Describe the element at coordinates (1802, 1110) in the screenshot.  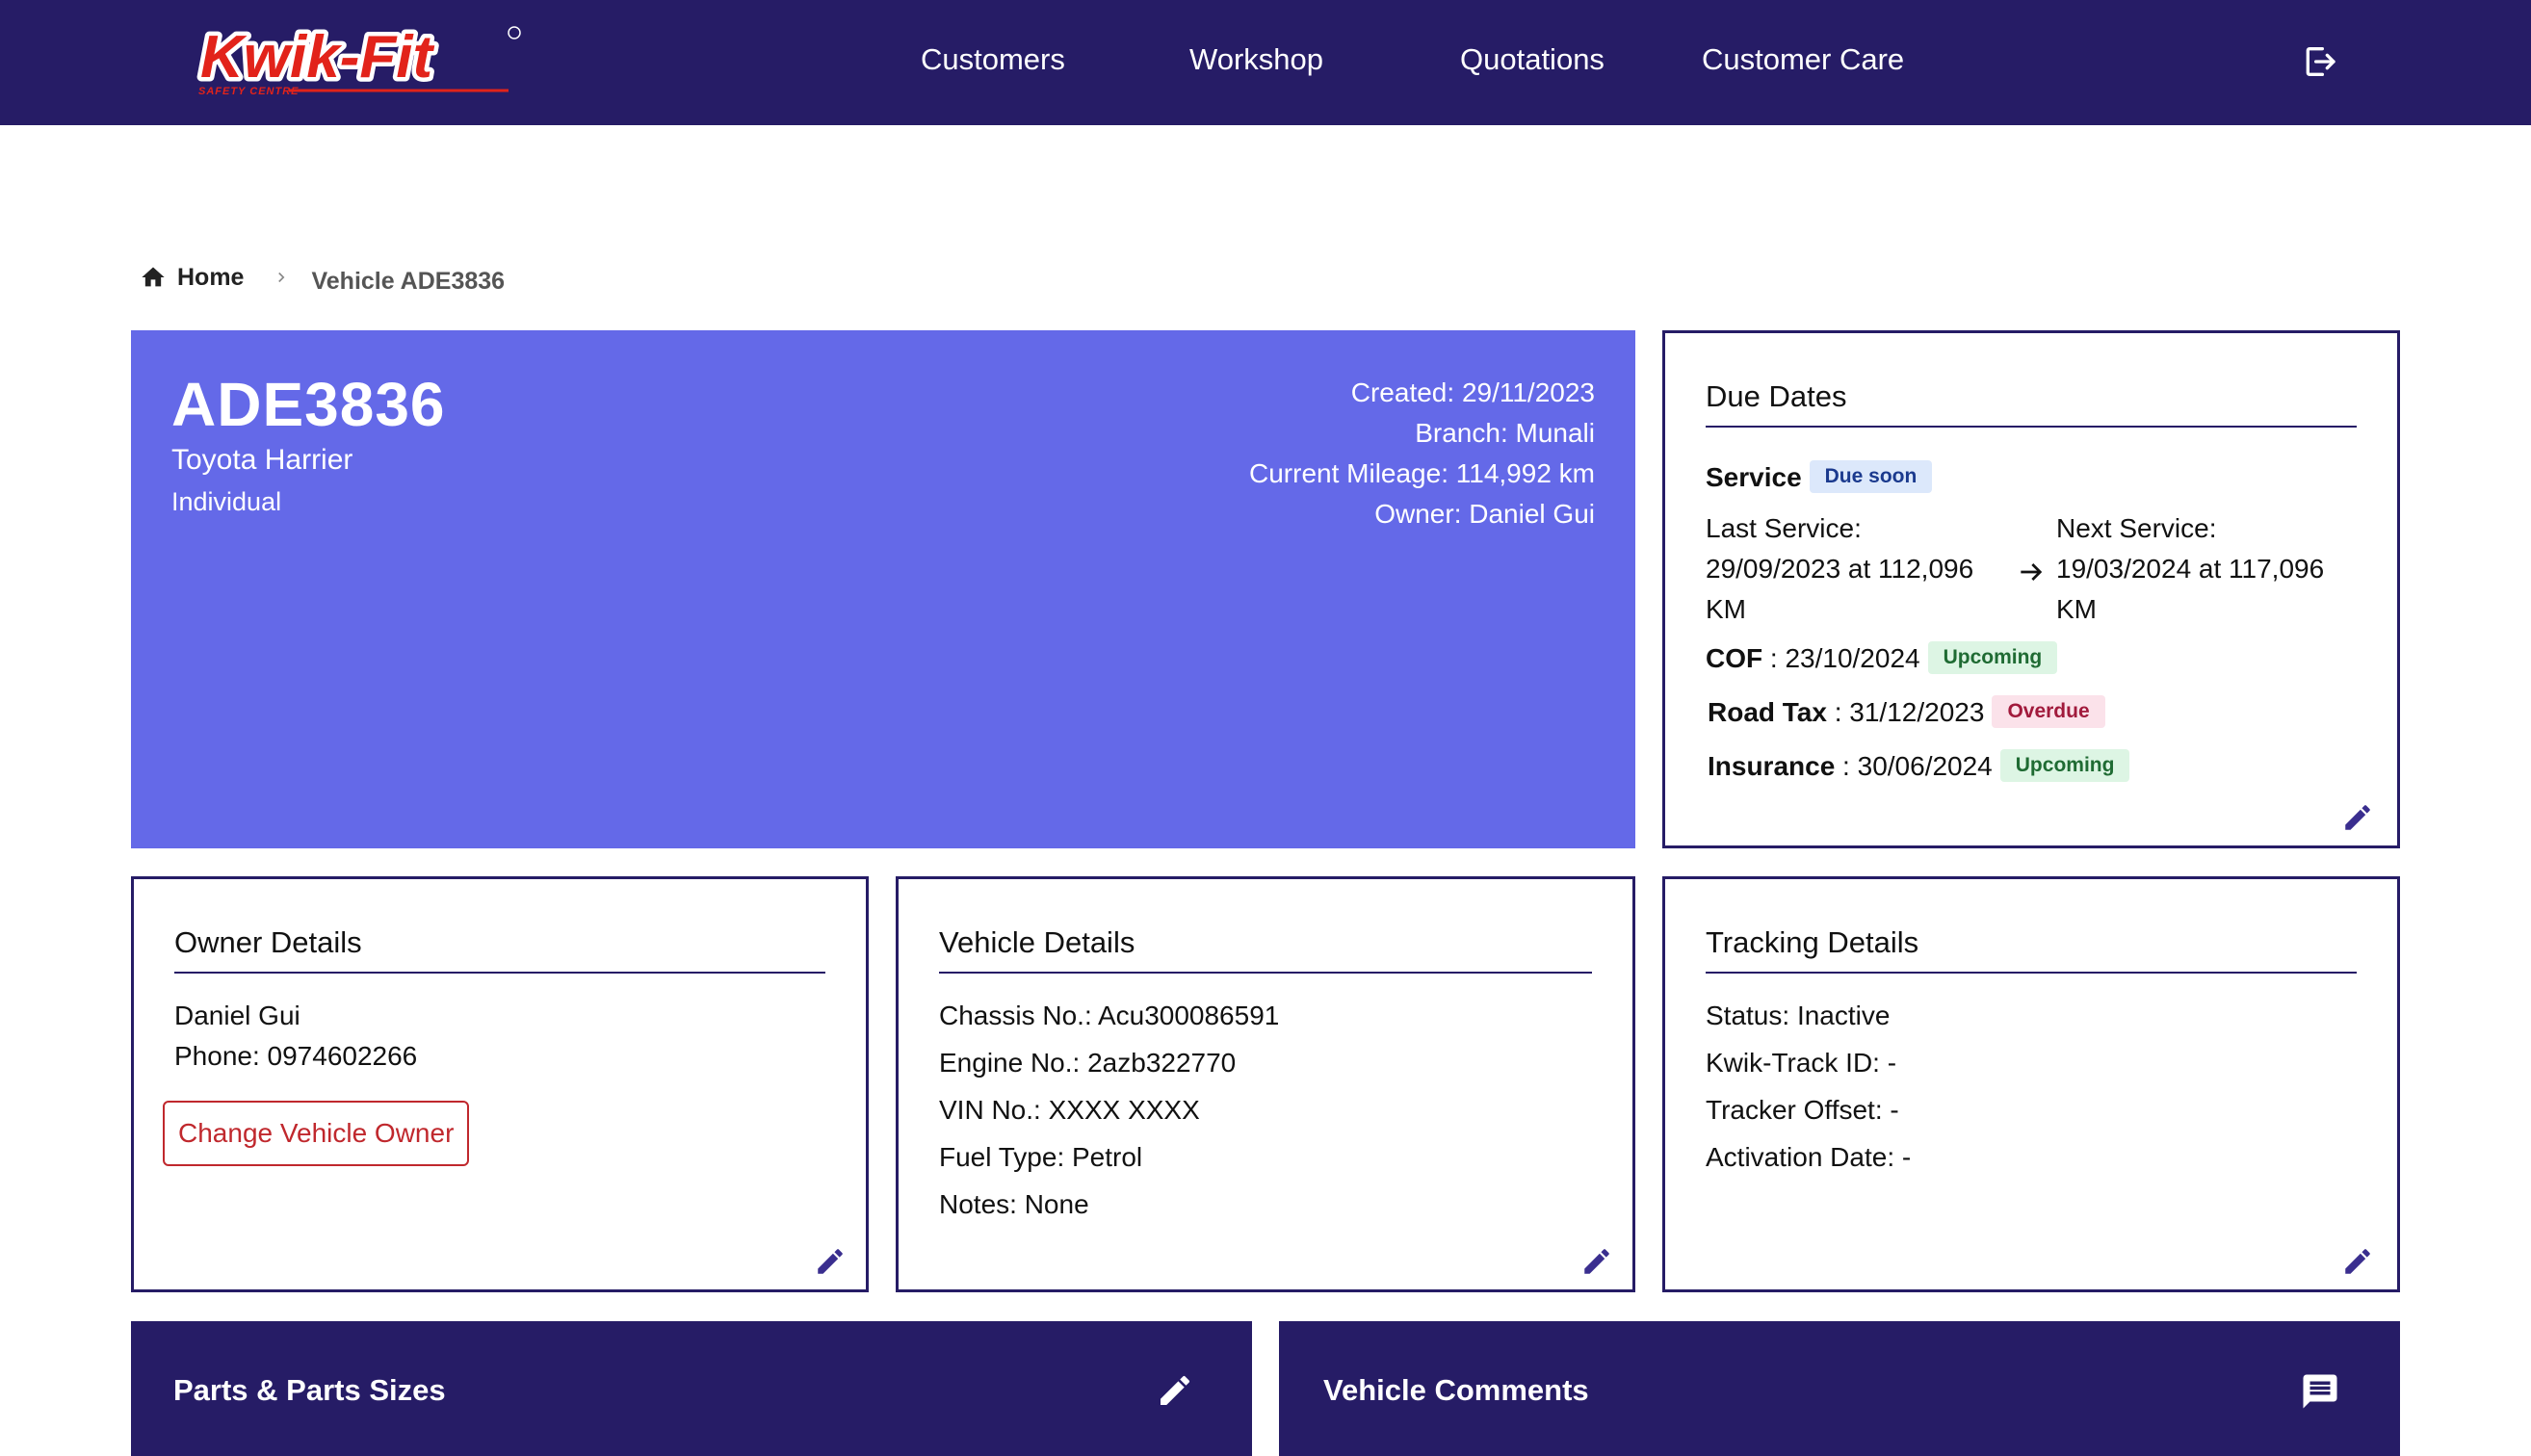
I see `tracker-offset: Tracker Offset: -` at that location.